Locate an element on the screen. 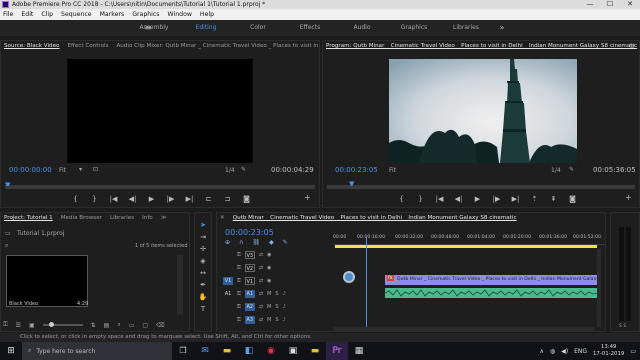 Image resolution: width=640 pixels, height=360 pixels. new-item-icon: ▢ is located at coordinates (145, 325).